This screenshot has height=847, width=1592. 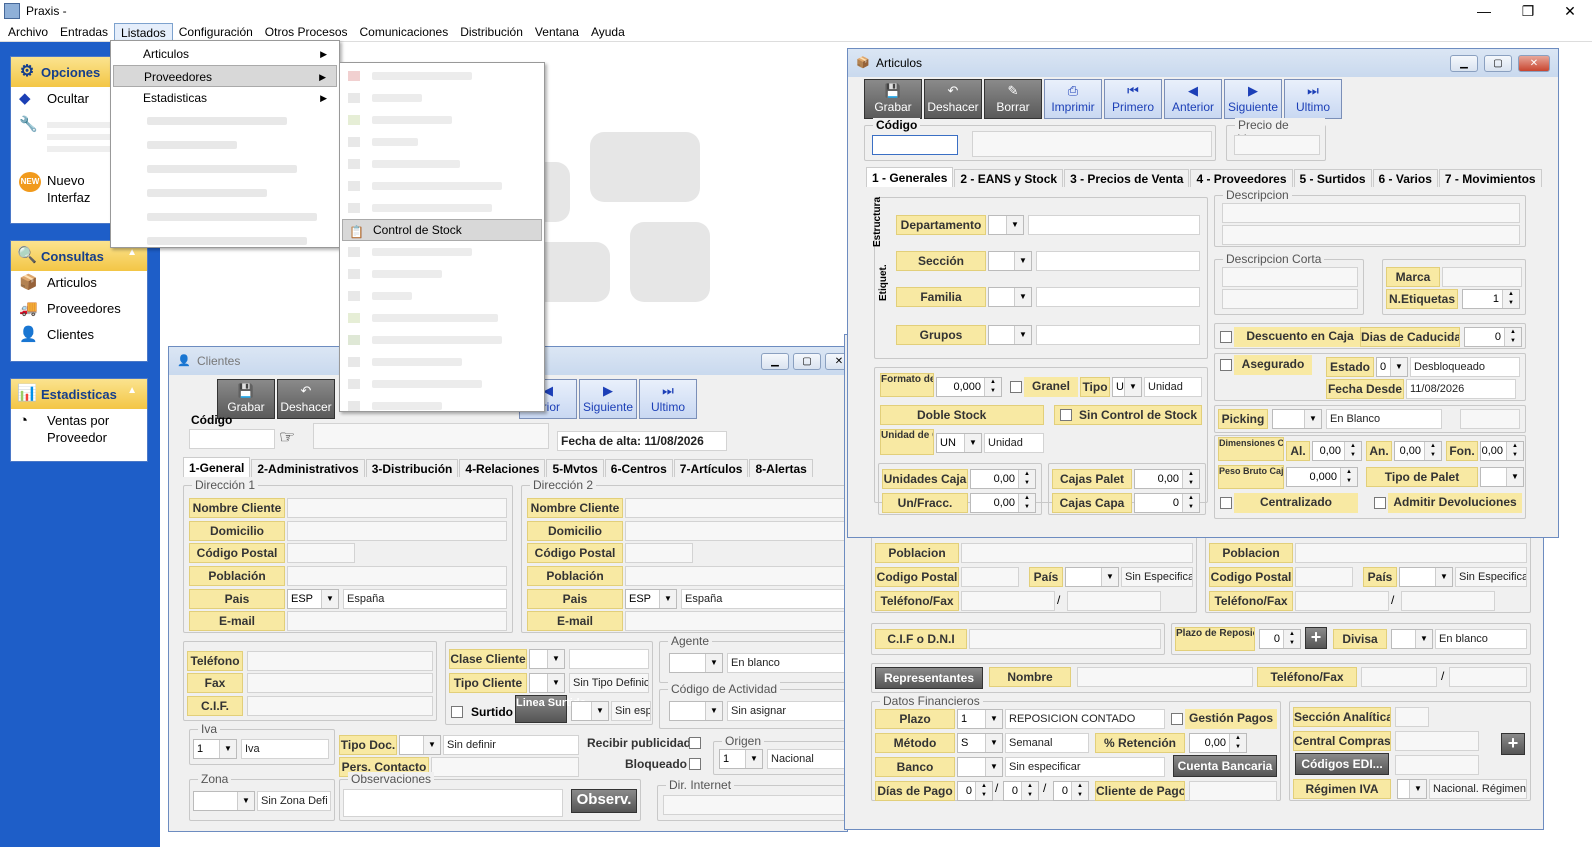 I want to click on close-icon: ✕, so click(x=1534, y=63).